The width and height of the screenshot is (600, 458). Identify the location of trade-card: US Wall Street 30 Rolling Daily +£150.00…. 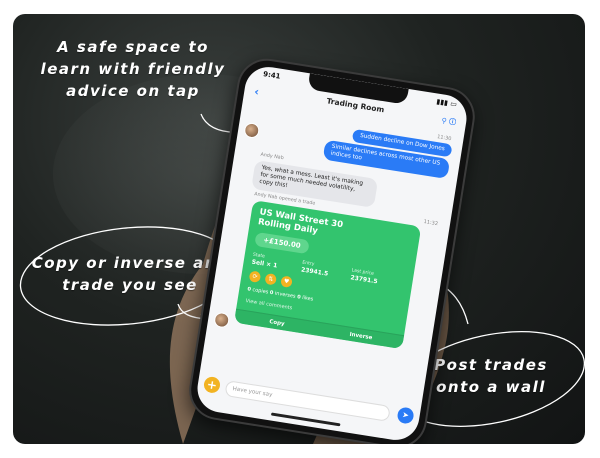
(327, 275).